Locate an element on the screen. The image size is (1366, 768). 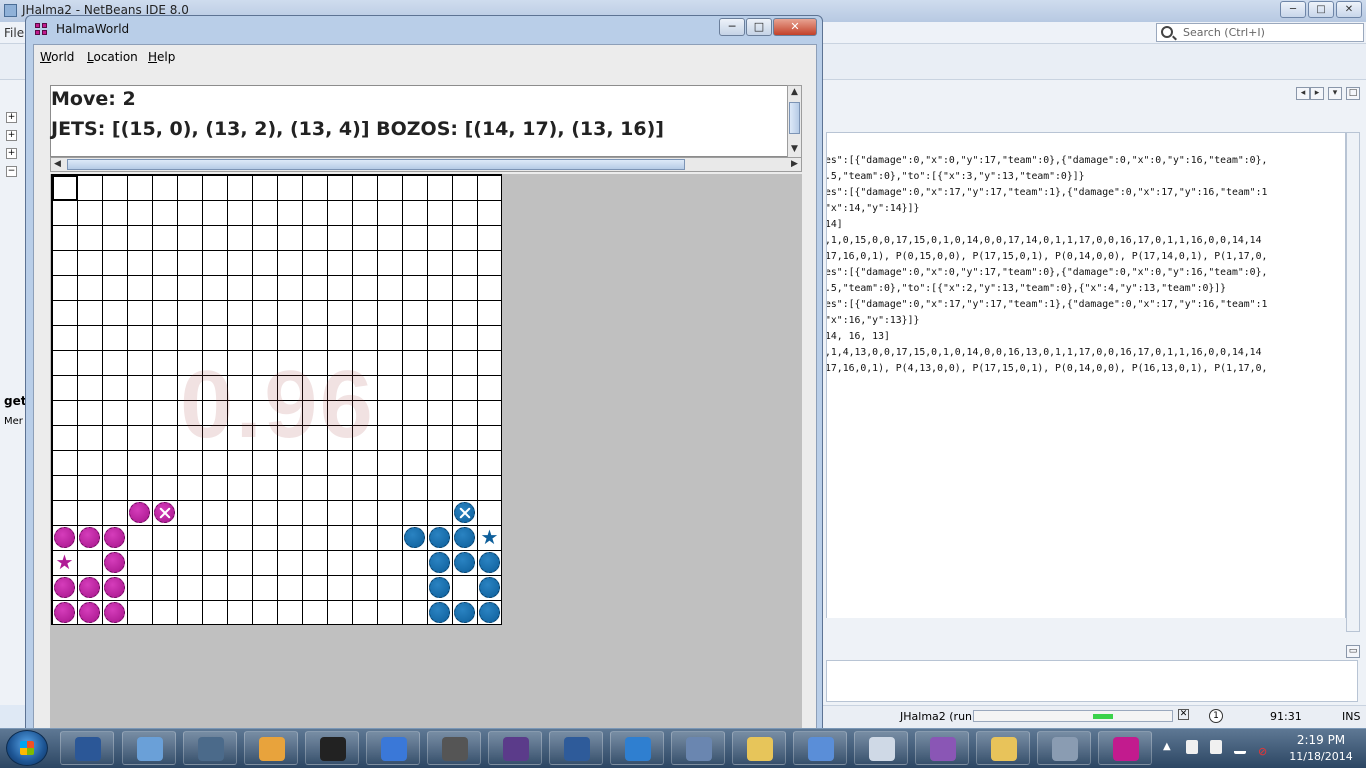
output-line: 14] is located at coordinates (834, 224).